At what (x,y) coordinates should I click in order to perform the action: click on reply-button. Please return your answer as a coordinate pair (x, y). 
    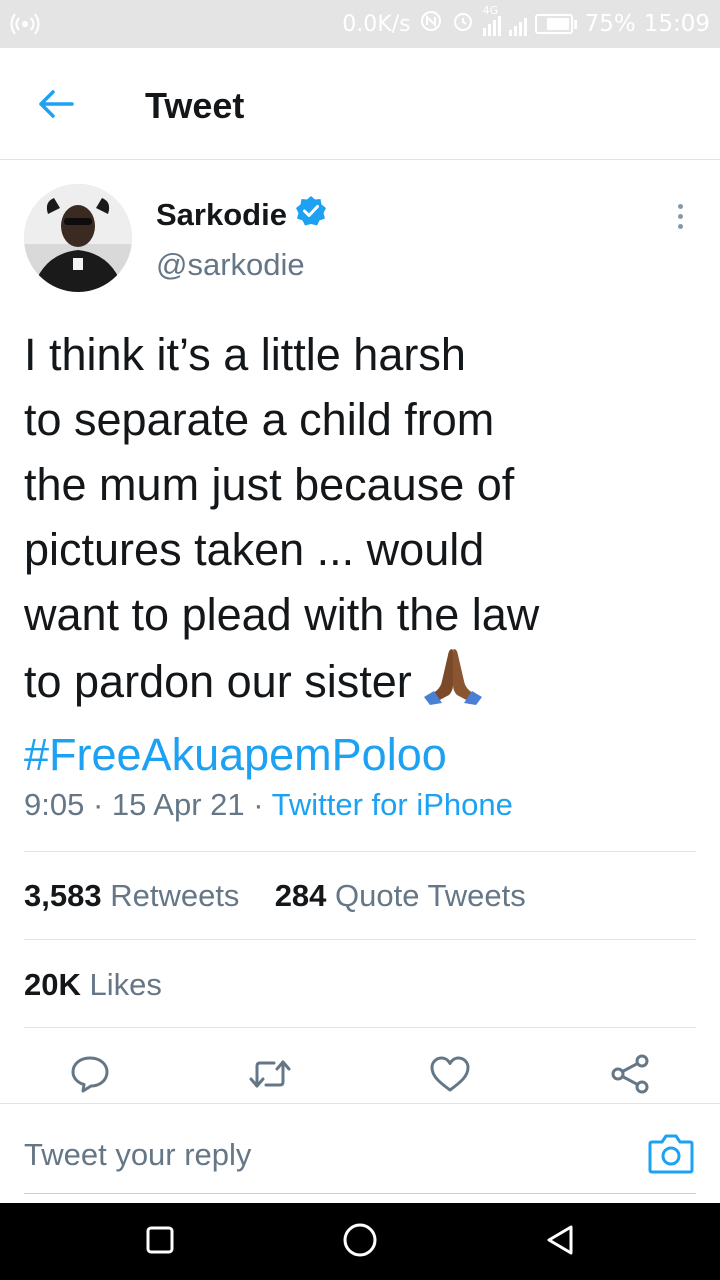
    Looking at the image, I should click on (90, 1076).